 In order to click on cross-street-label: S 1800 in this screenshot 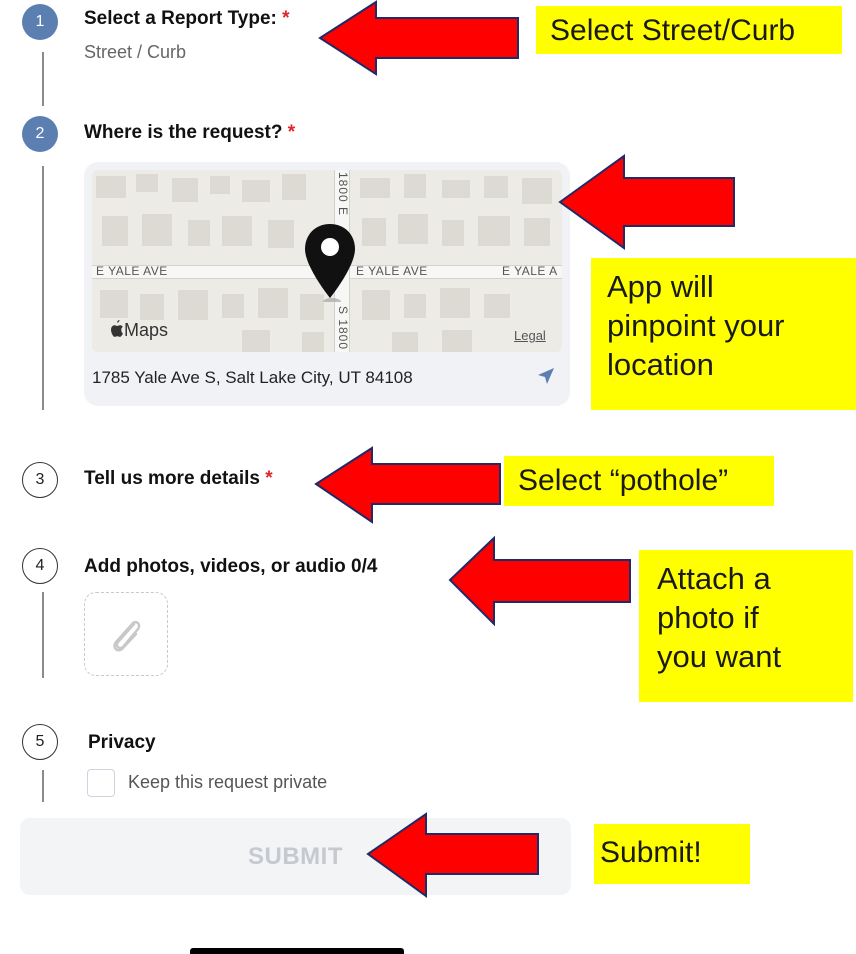, I will do `click(343, 328)`.